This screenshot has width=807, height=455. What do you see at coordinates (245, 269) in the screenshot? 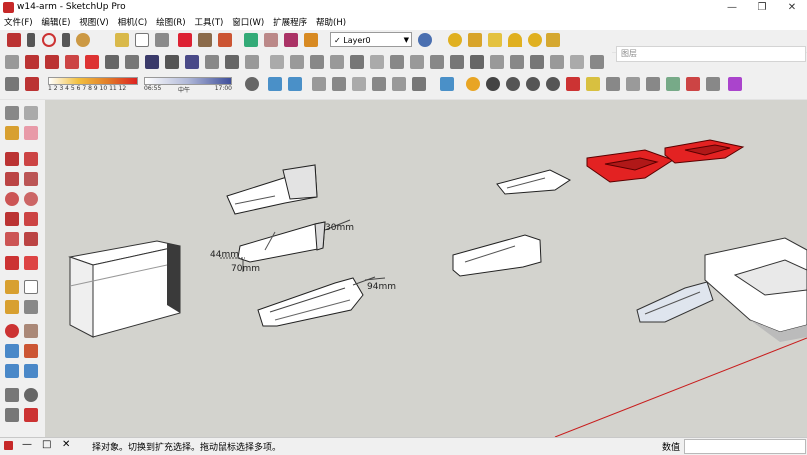
I see `dimension-label-70: 70mm` at bounding box center [245, 269].